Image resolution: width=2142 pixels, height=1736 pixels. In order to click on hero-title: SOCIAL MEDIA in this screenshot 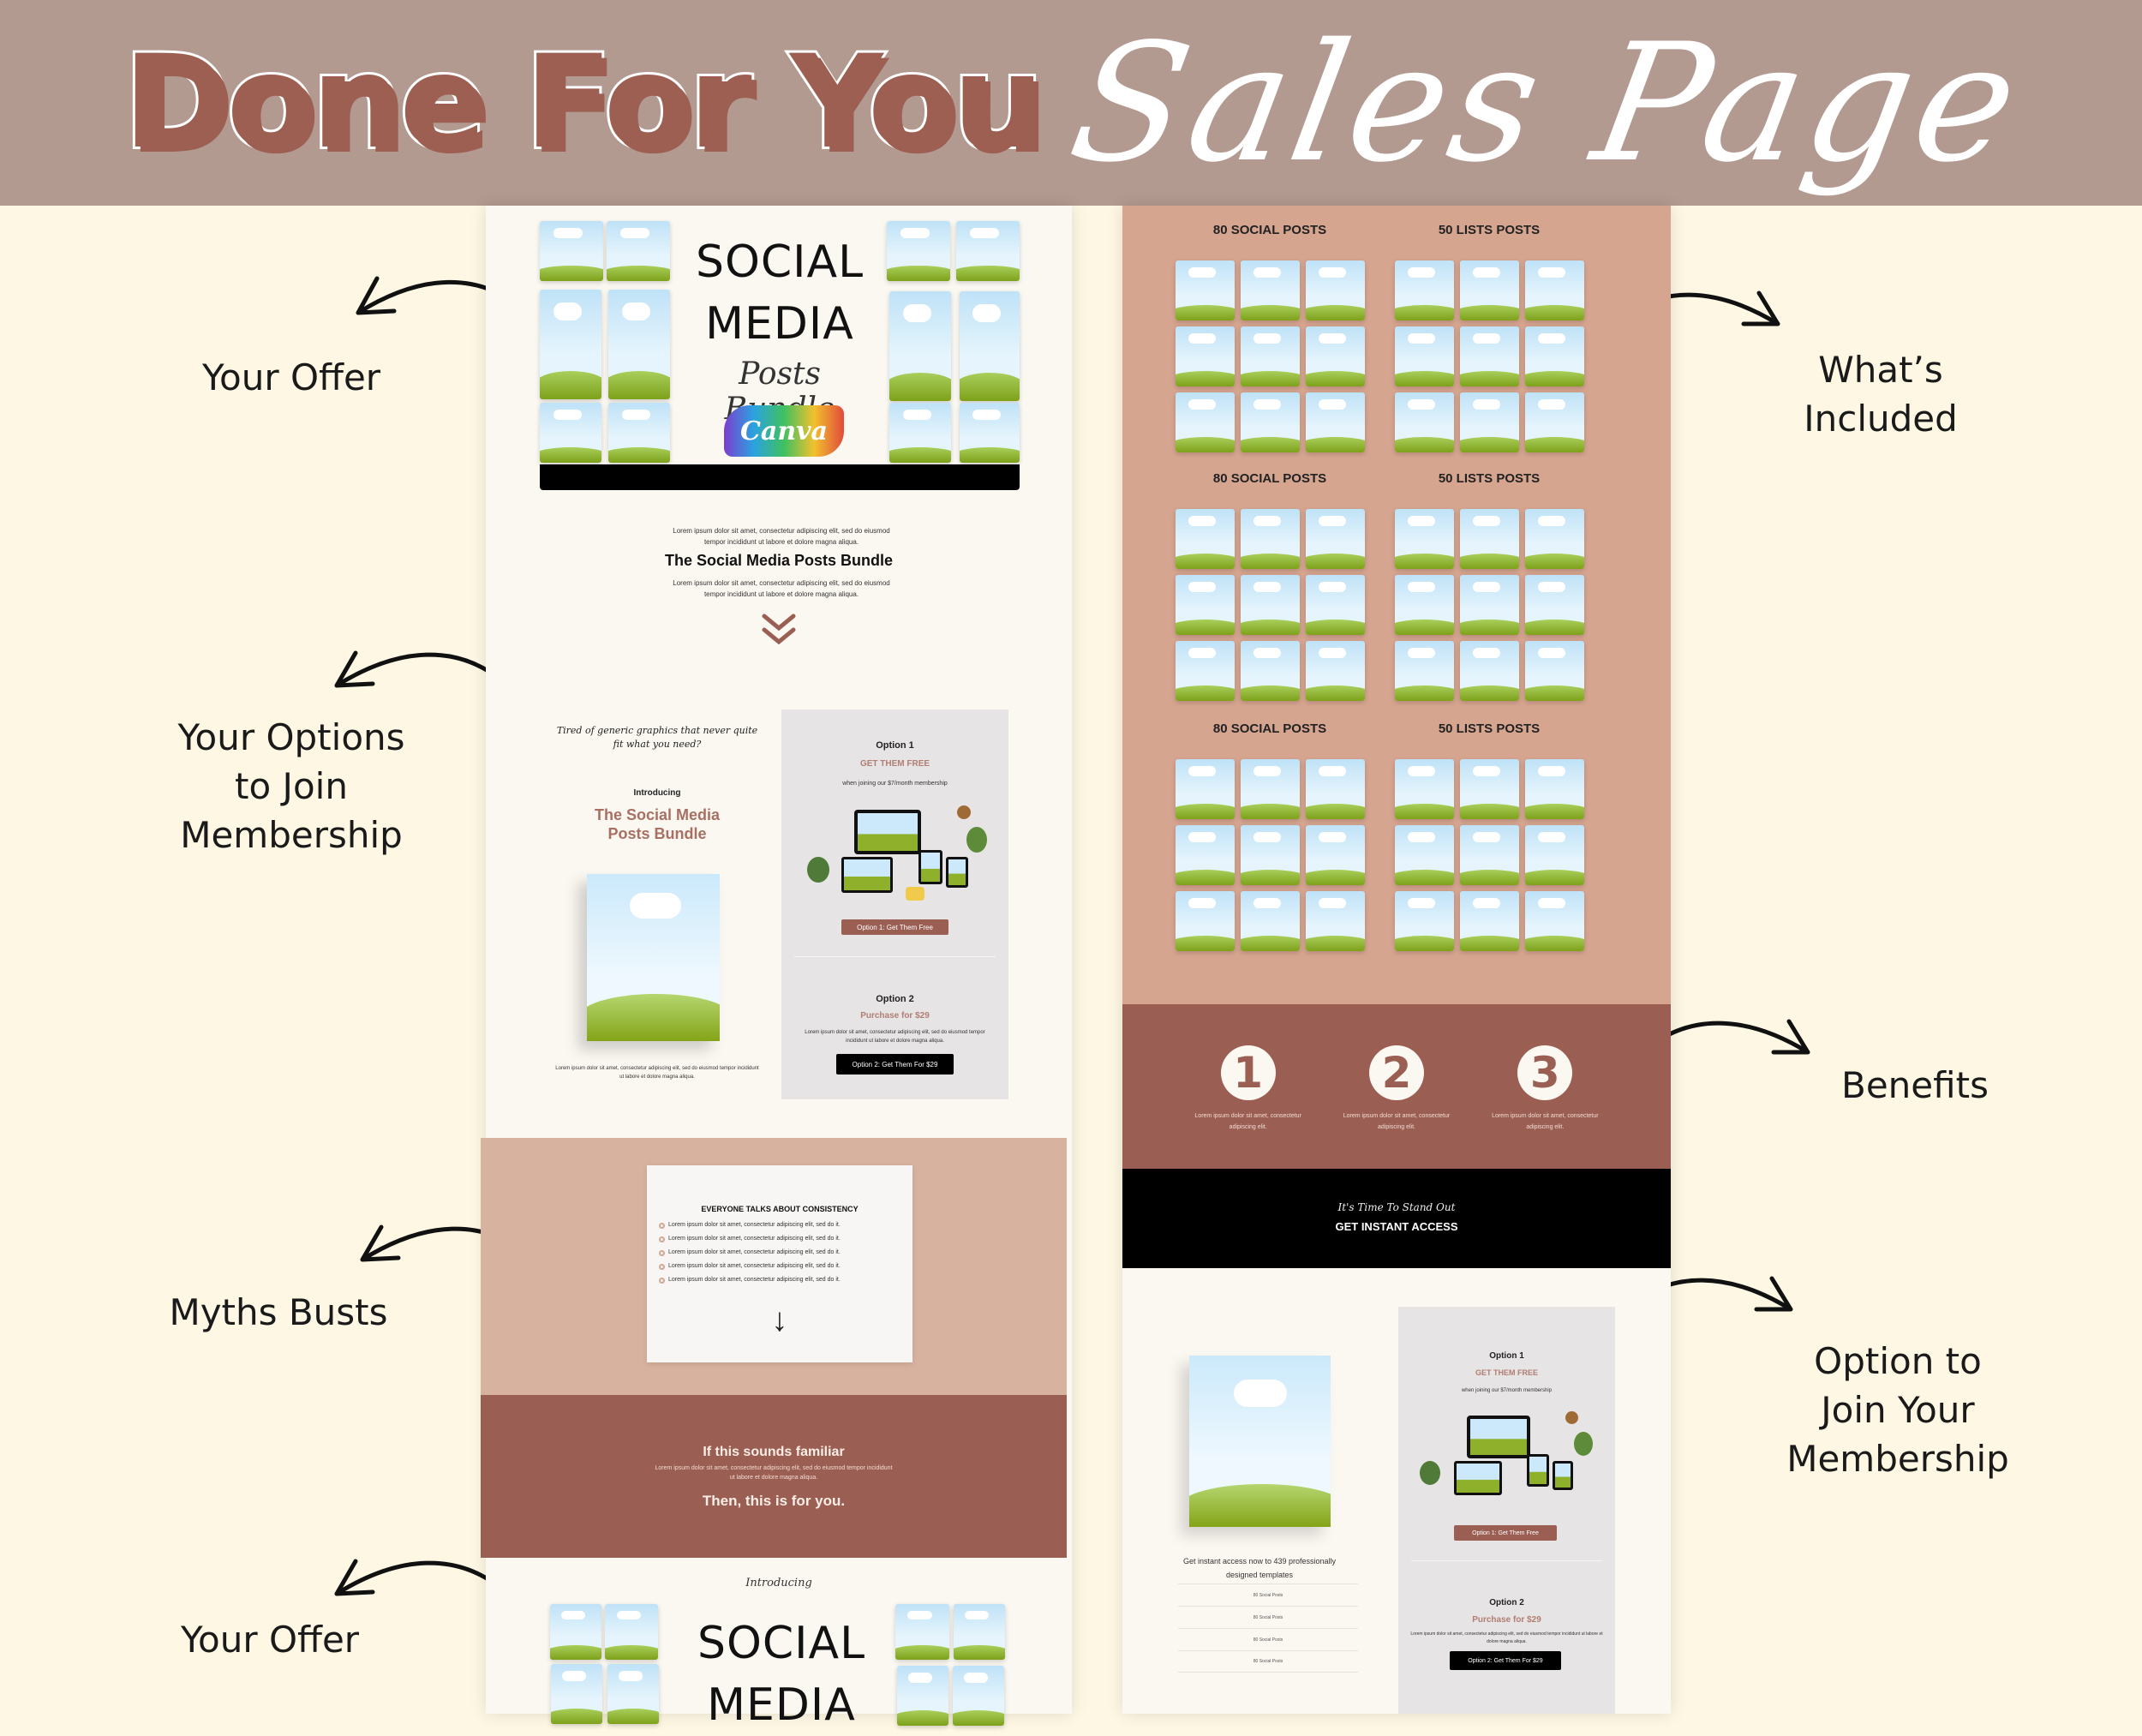, I will do `click(780, 293)`.